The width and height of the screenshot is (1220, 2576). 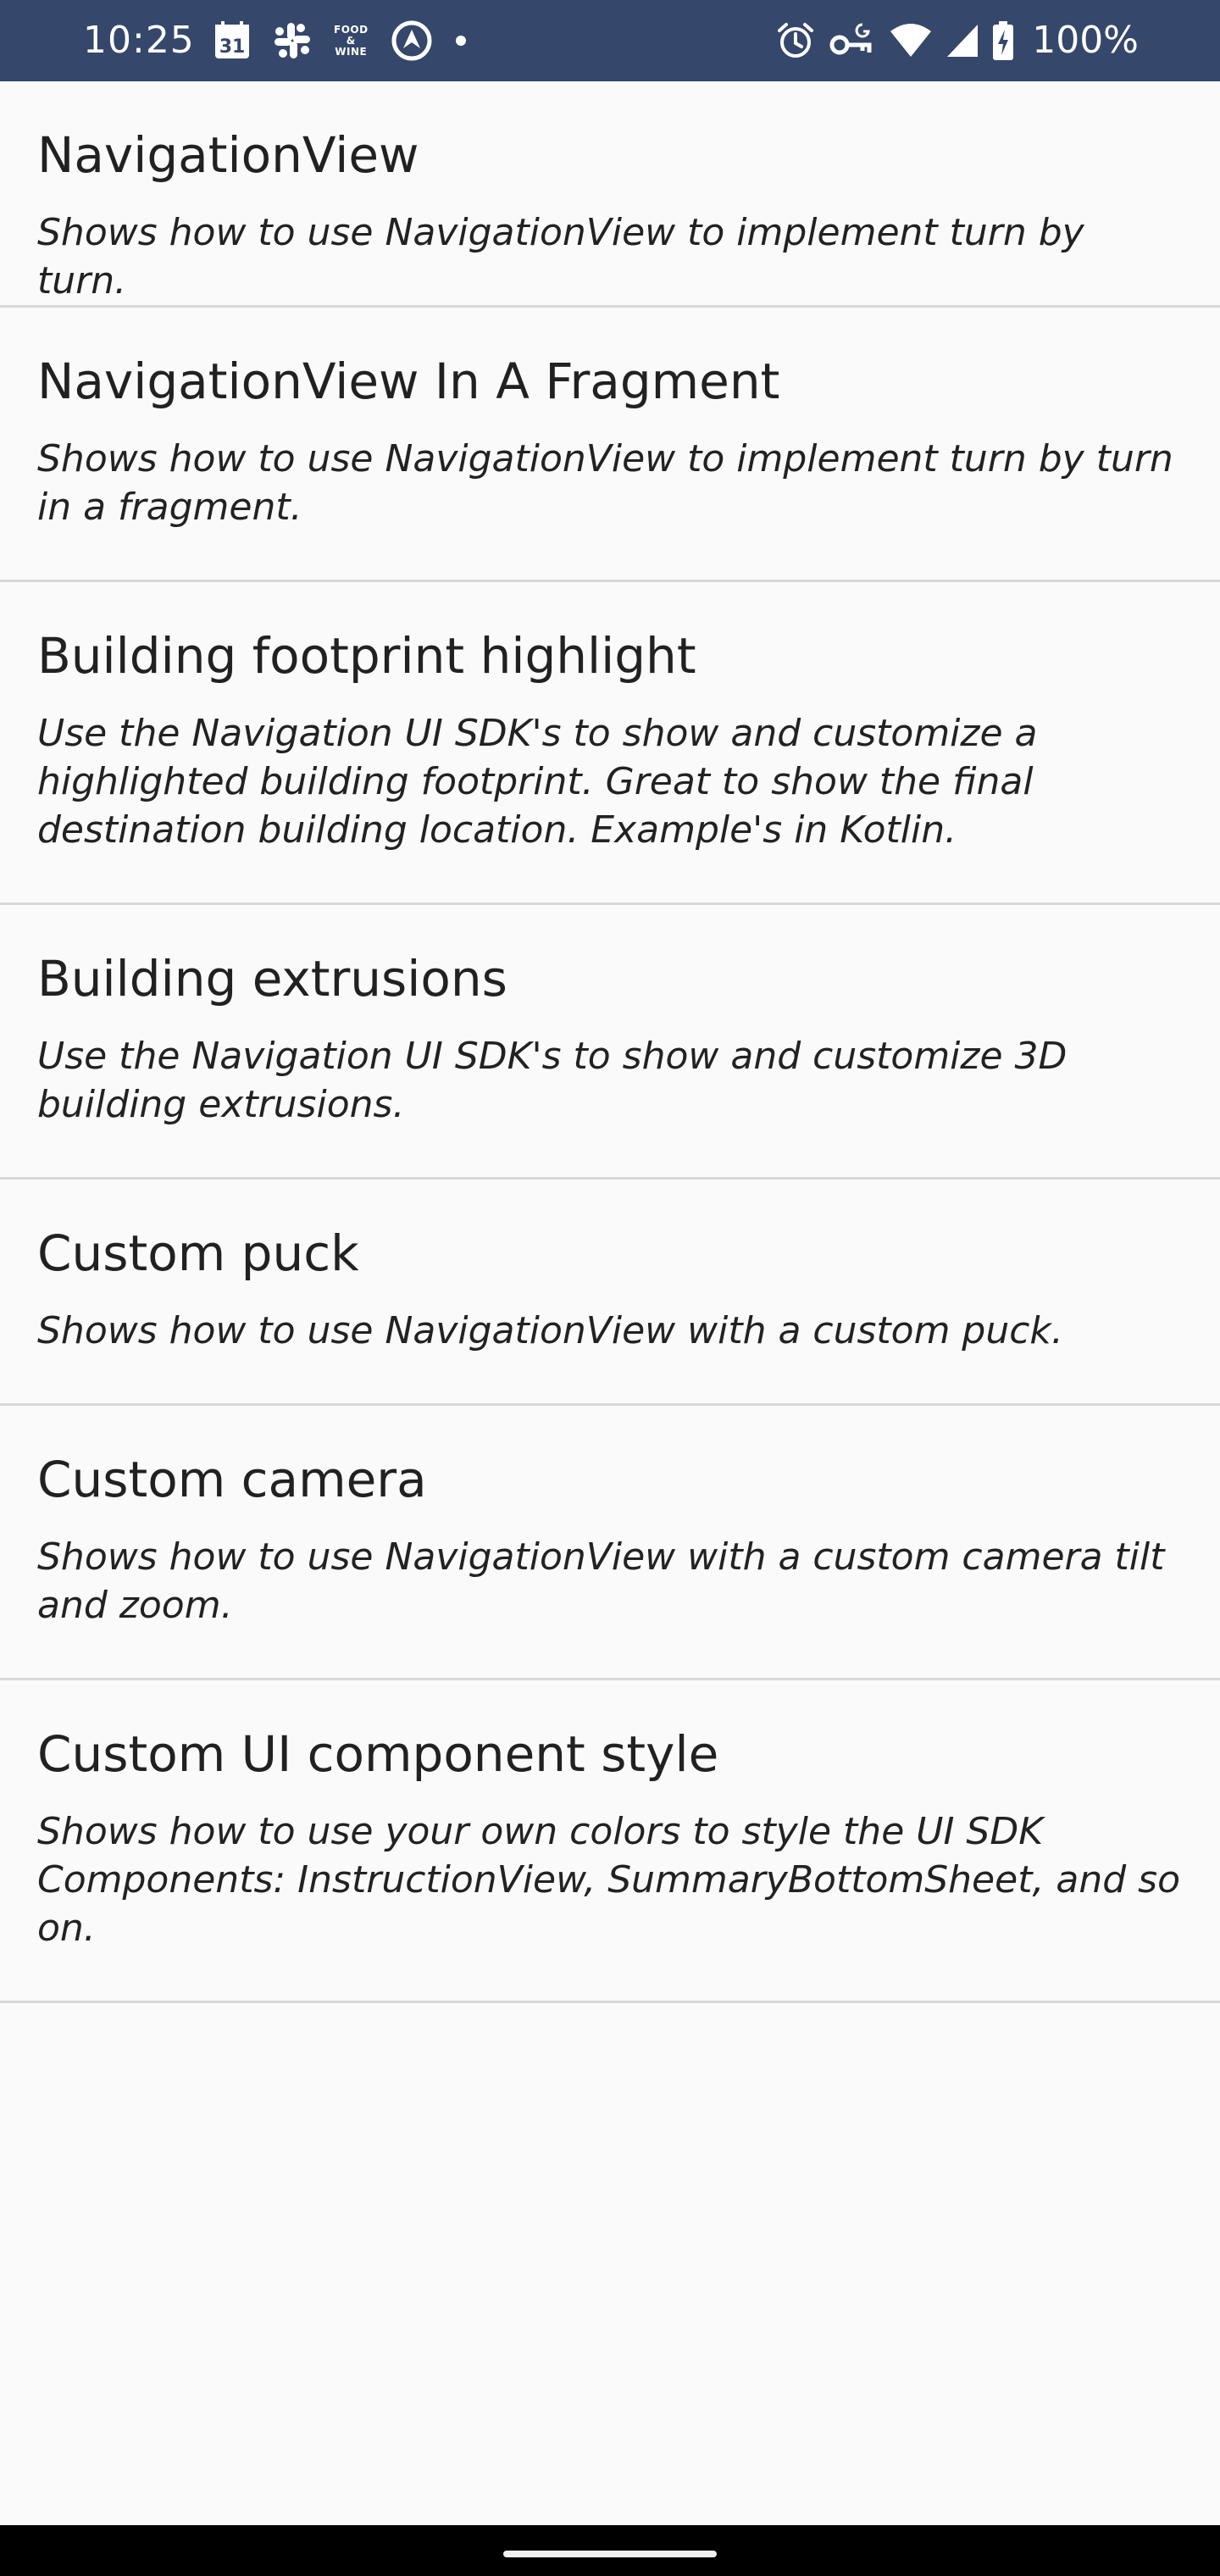 I want to click on calendar-day-number: 31, so click(x=232, y=47).